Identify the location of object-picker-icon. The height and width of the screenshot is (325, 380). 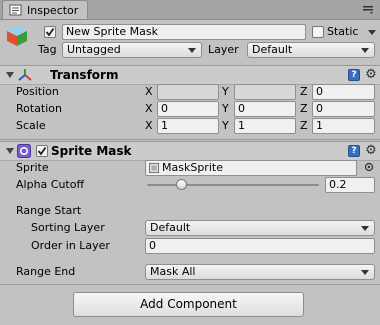
(369, 167).